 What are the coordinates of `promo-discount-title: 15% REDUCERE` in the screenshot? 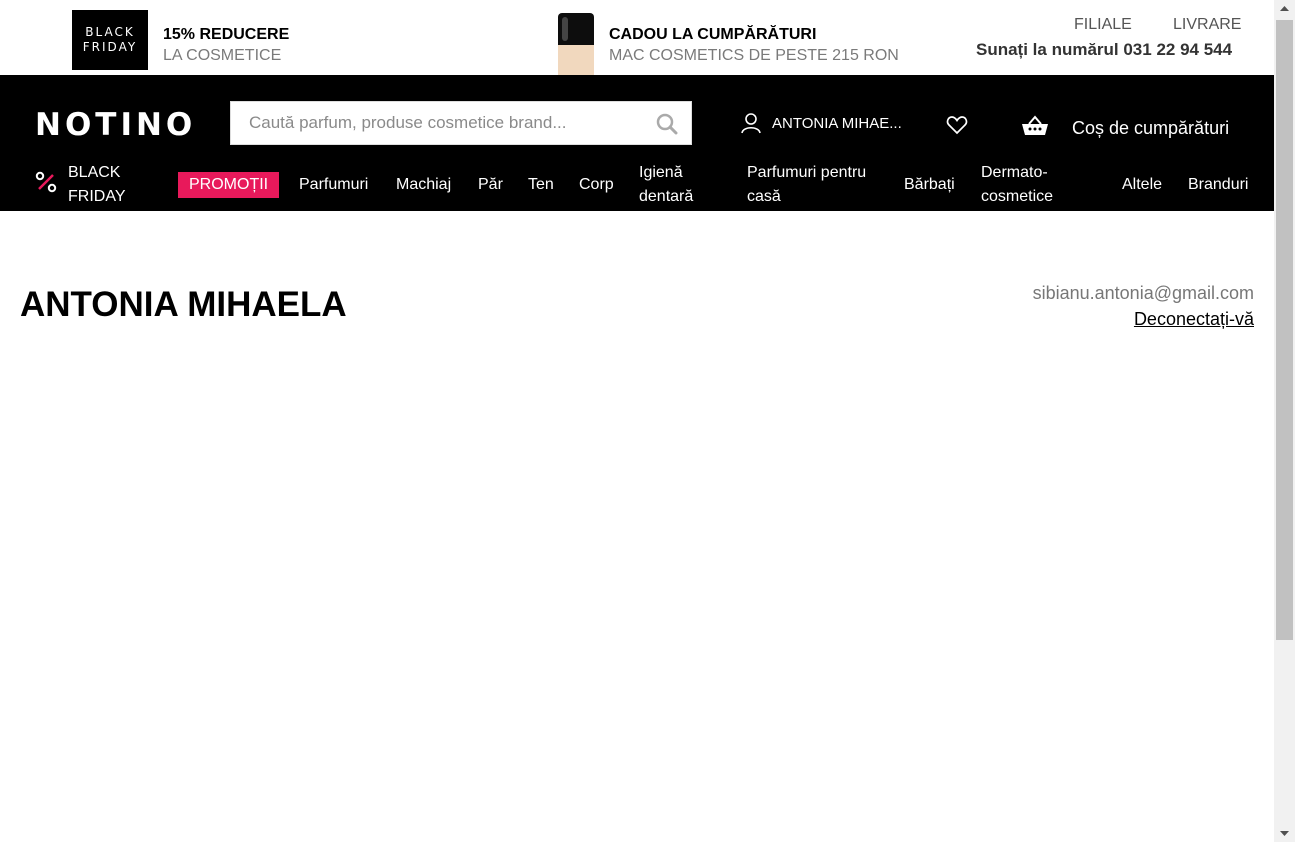 It's located at (226, 34).